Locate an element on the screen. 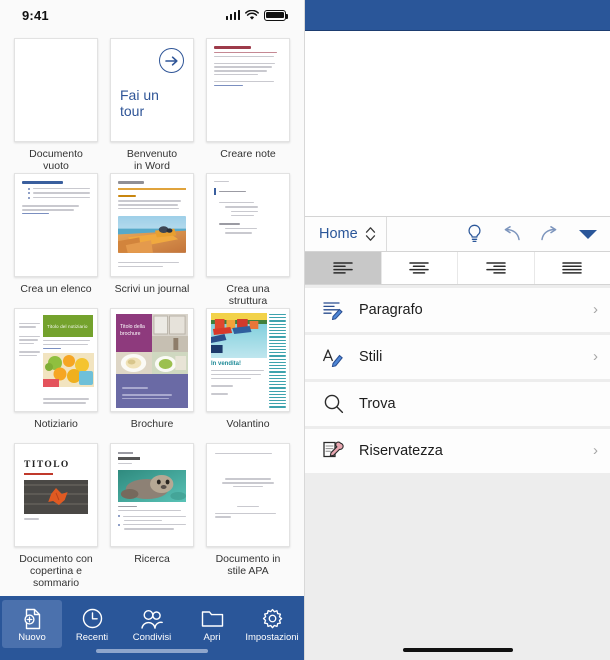 The height and width of the screenshot is (660, 610). search-icon is located at coordinates (333, 404).